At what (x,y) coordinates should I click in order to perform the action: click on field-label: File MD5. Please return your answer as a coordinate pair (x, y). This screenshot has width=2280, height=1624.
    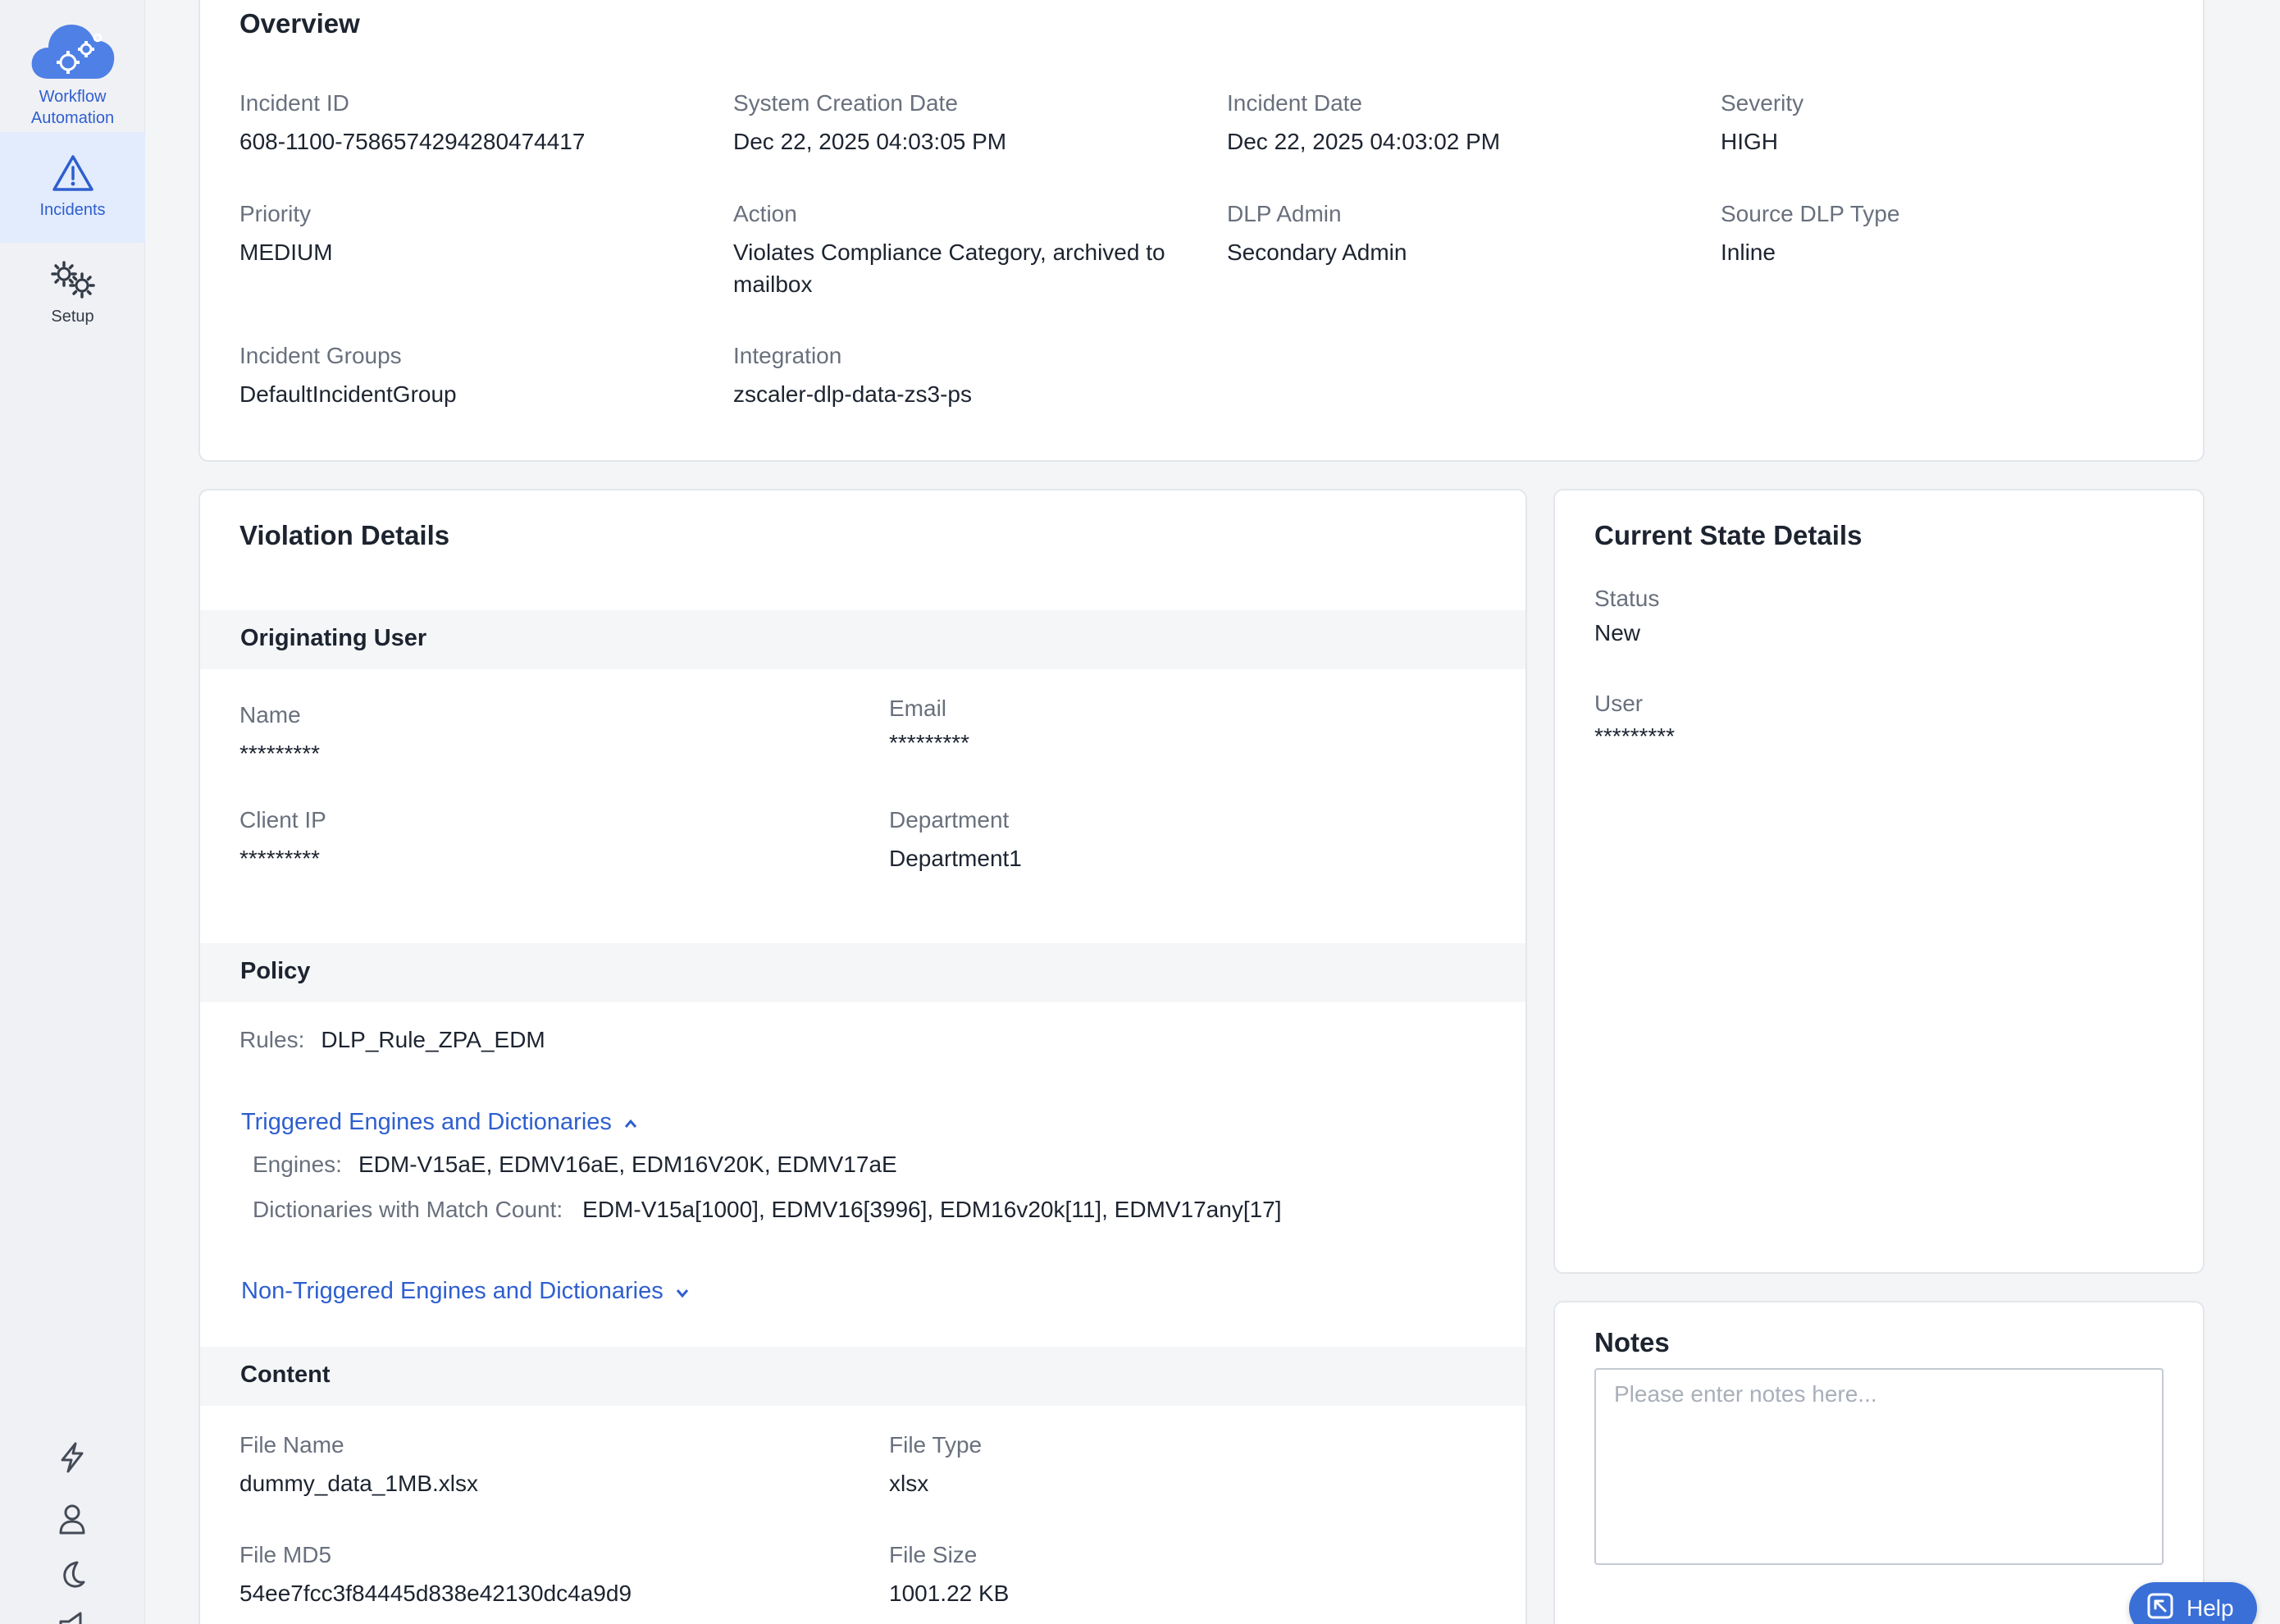
    Looking at the image, I should click on (285, 1554).